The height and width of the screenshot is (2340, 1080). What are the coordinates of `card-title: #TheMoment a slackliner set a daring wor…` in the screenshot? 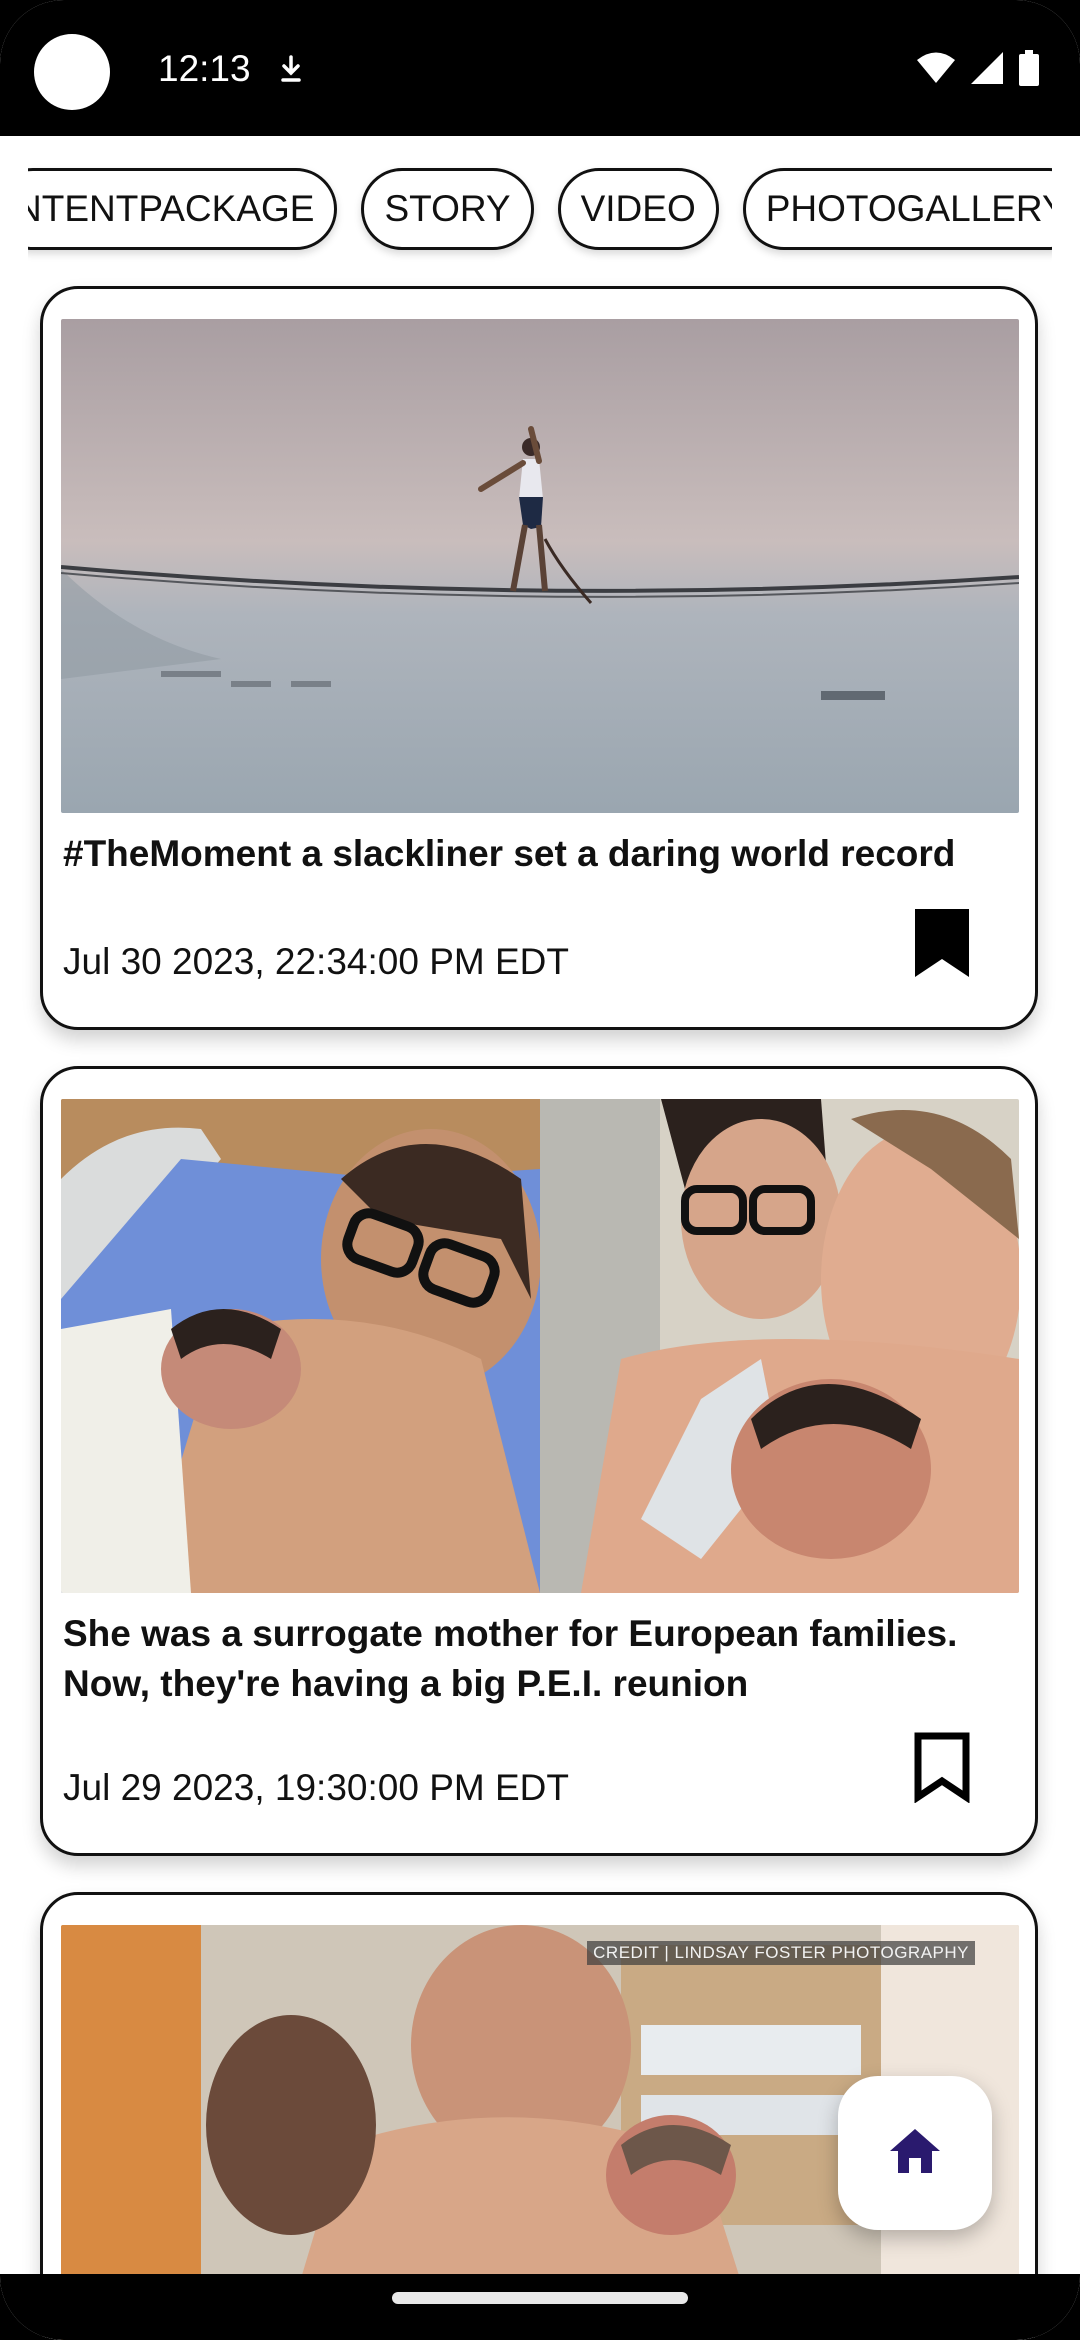 It's located at (533, 854).